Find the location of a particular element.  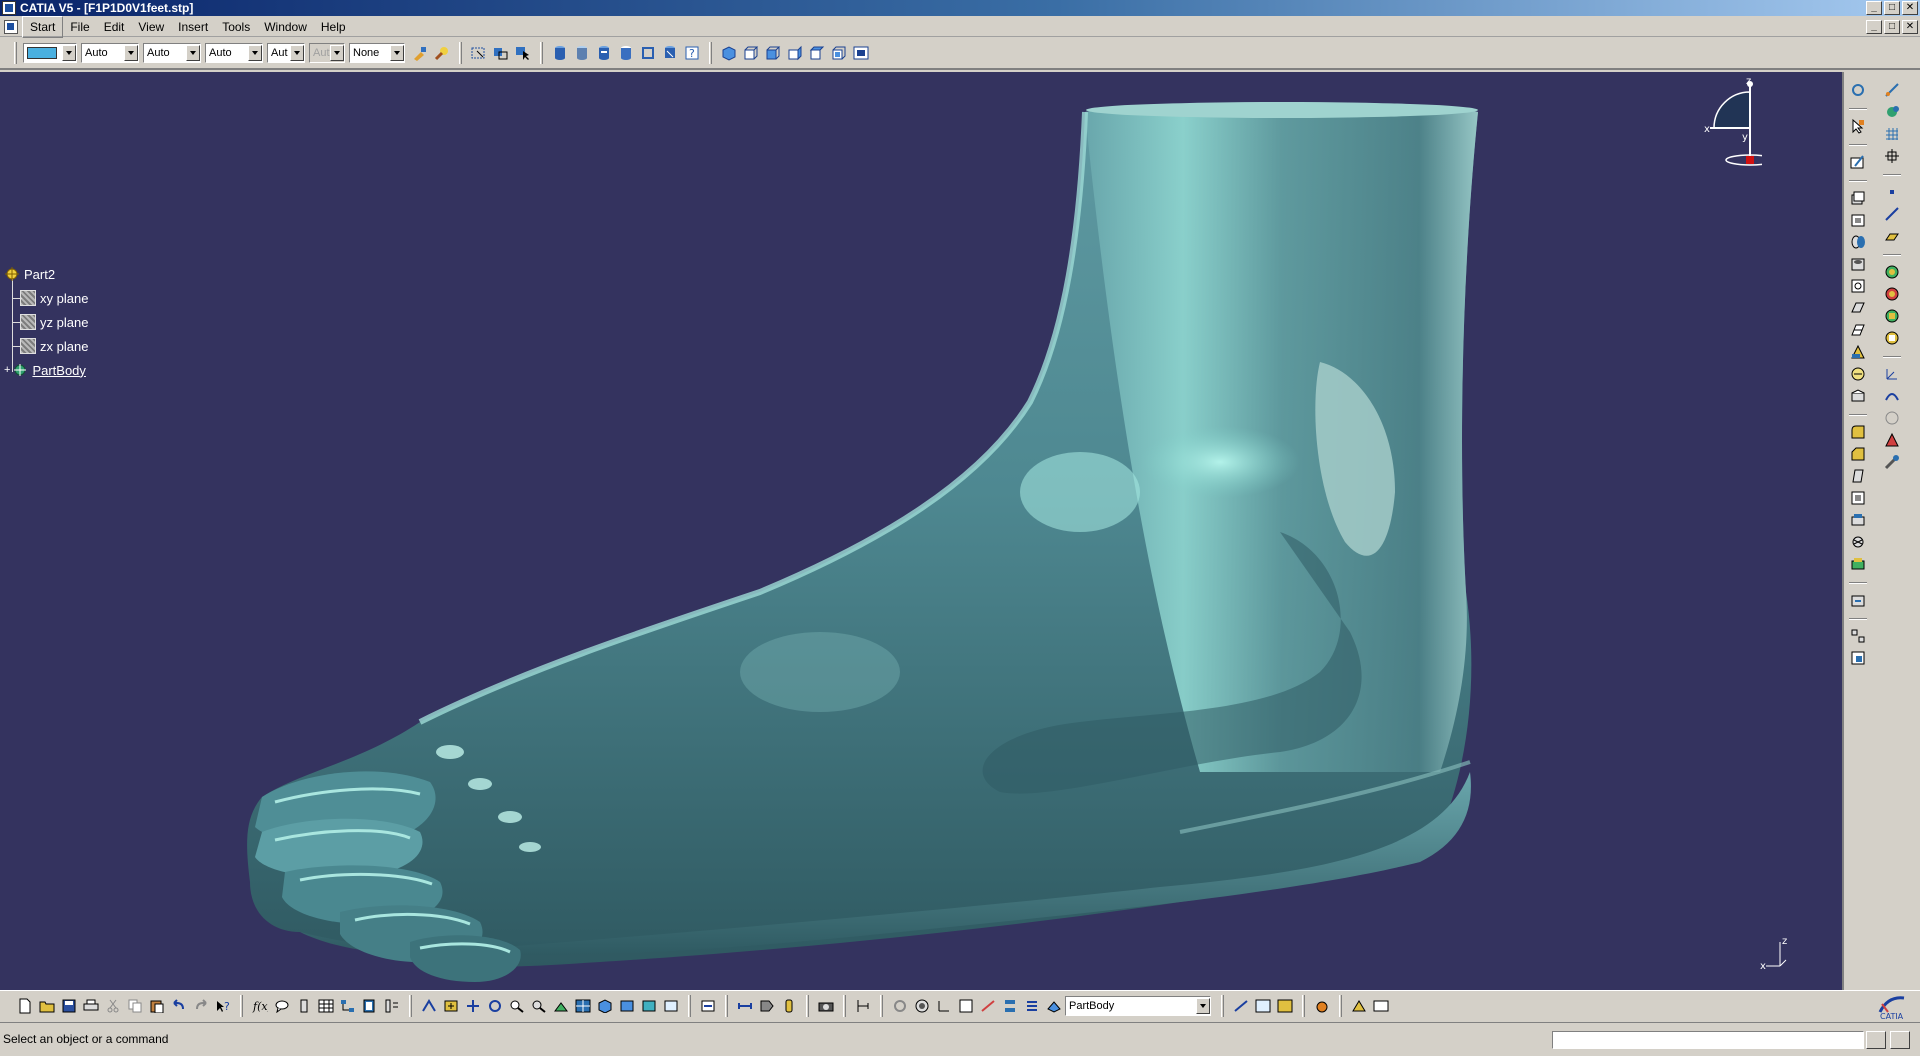

view-left-icon is located at coordinates (795, 53).